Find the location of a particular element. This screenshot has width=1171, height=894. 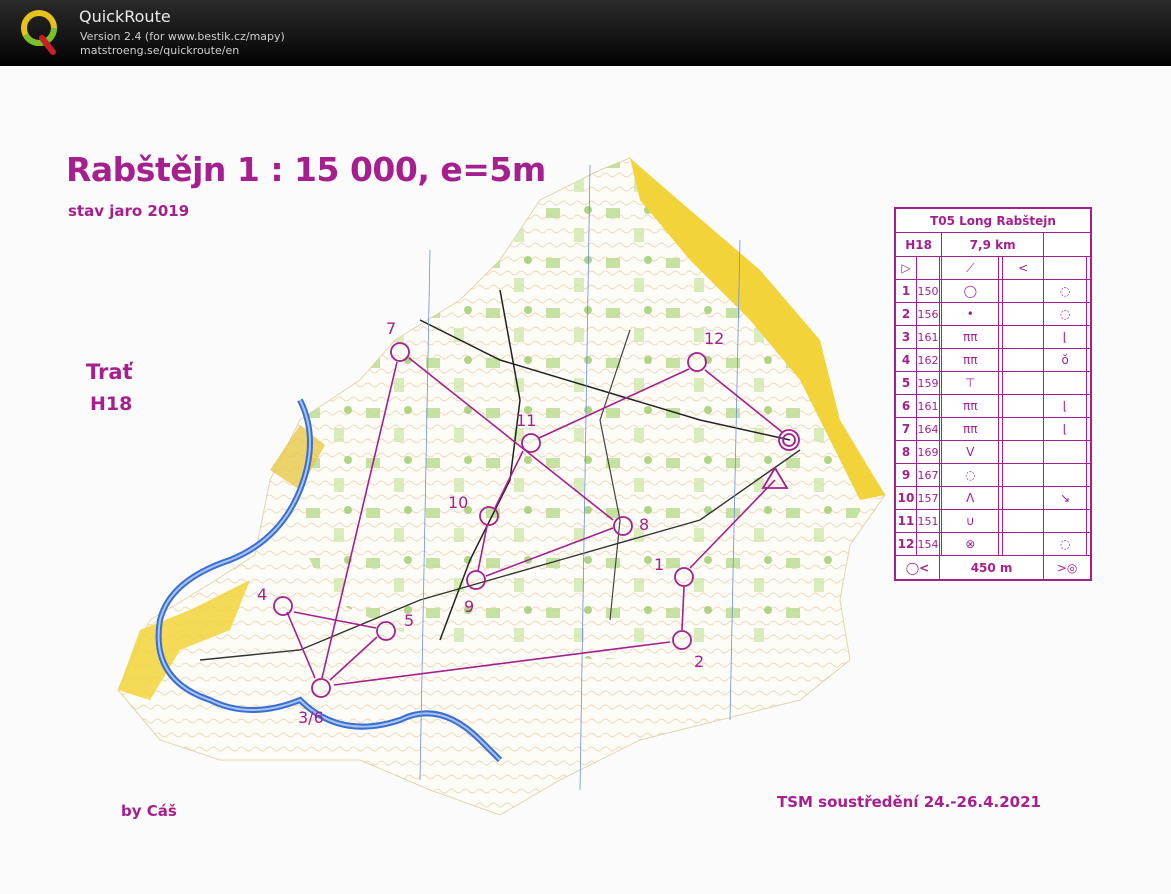

control-code: 157 is located at coordinates (928, 498).